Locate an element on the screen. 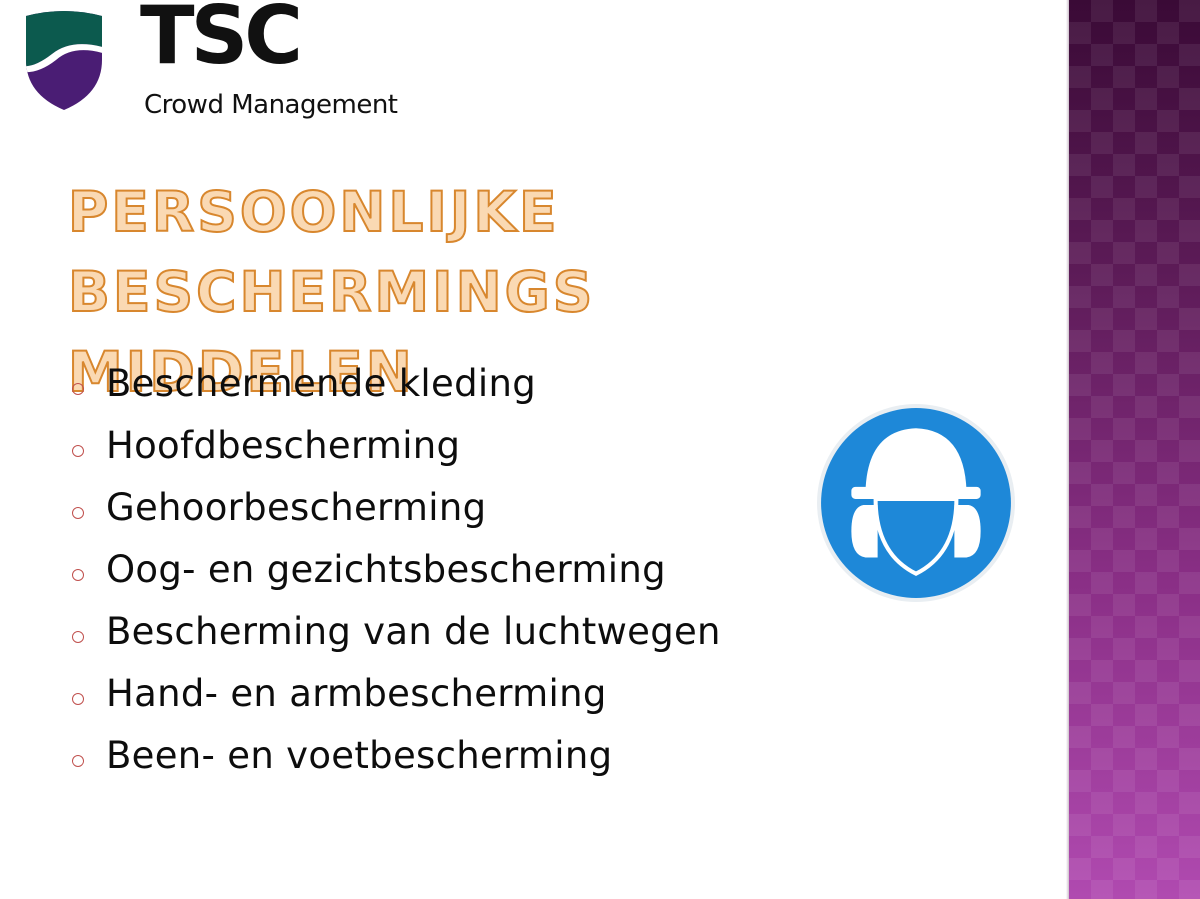 Image resolution: width=1200 pixels, height=899 pixels. logo-brand-text: TSC is located at coordinates (221, 41).